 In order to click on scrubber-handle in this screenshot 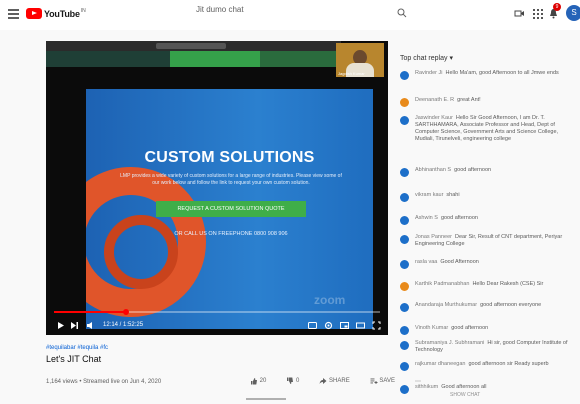, I will do `click(125, 312)`.